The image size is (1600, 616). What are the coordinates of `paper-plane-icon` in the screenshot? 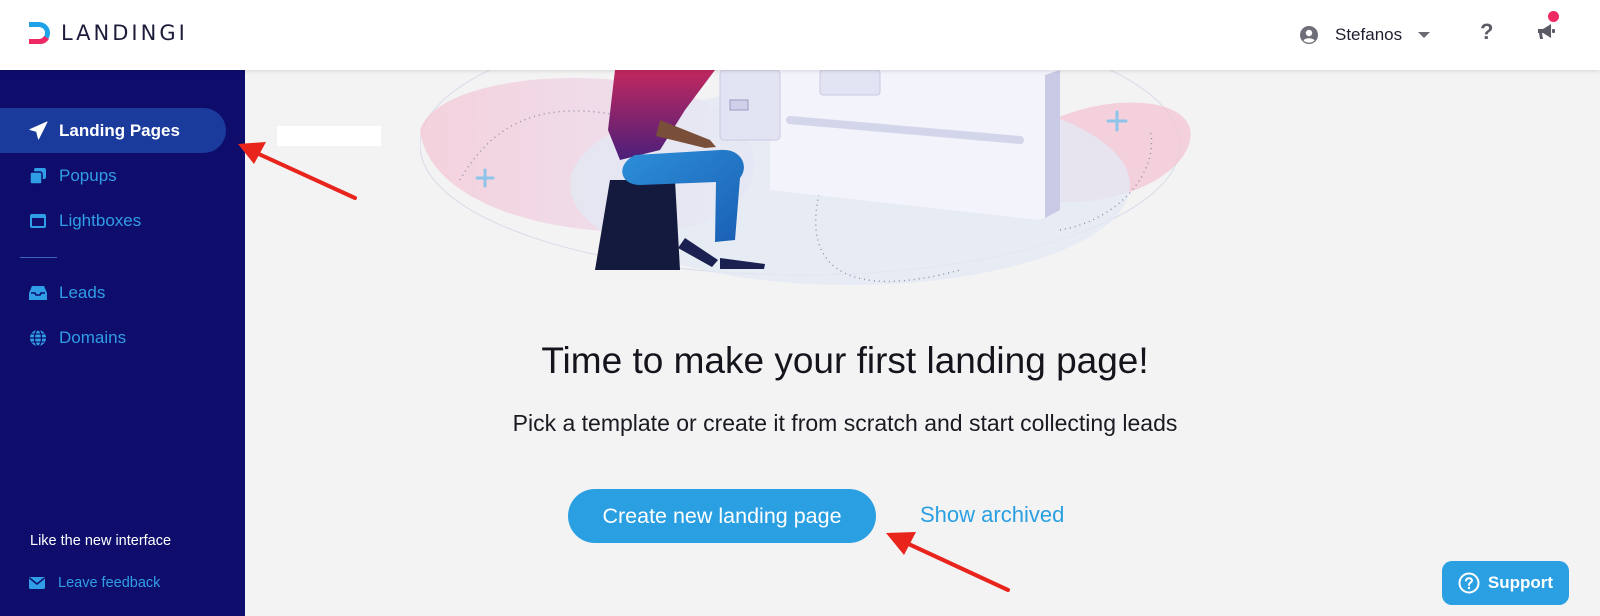 It's located at (38, 131).